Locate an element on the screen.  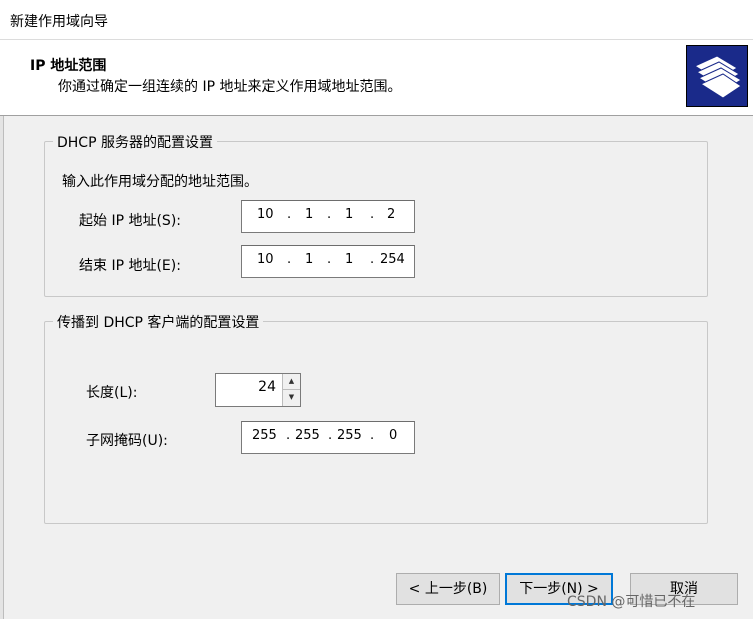
client-config-legend: 传播到 DHCP 客户端的配置设置 is located at coordinates (158, 322).